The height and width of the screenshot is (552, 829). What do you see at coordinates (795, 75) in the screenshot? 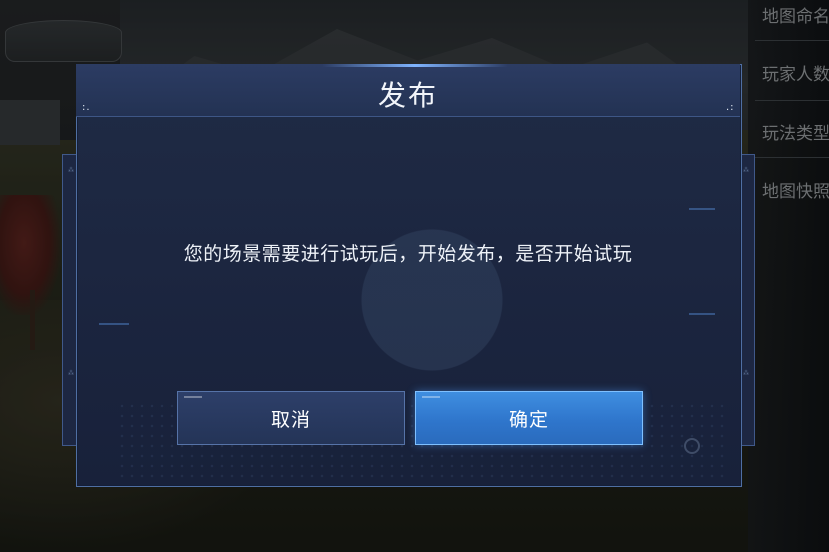
I see `side-menu-item-player-count: 玩家人数` at bounding box center [795, 75].